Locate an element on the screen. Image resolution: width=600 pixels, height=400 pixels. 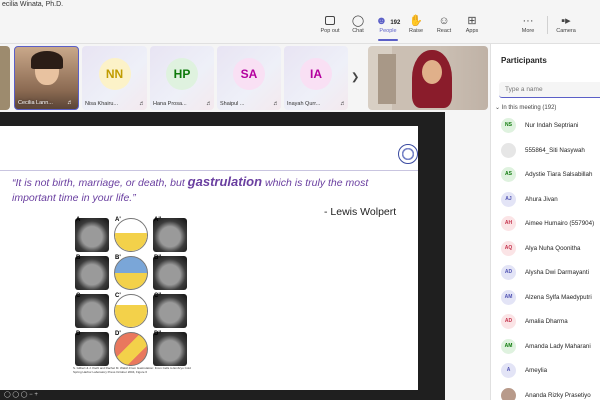
avatar: AJ is located at coordinates (508, 199).